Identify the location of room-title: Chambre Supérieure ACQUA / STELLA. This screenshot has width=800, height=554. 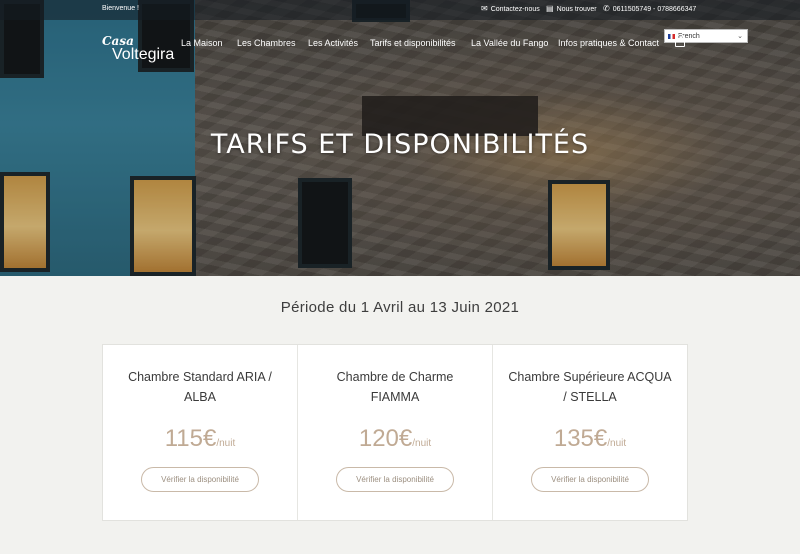
(590, 387).